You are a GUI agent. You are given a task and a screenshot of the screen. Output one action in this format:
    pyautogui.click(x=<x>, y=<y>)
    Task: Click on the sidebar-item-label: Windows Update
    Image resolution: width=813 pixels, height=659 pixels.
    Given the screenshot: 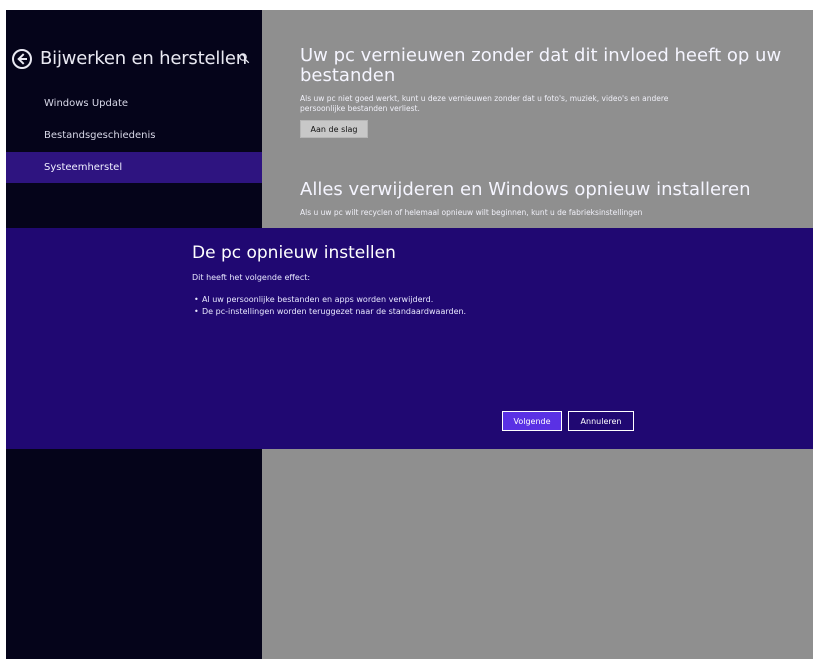 What is the action you would take?
    pyautogui.click(x=86, y=103)
    